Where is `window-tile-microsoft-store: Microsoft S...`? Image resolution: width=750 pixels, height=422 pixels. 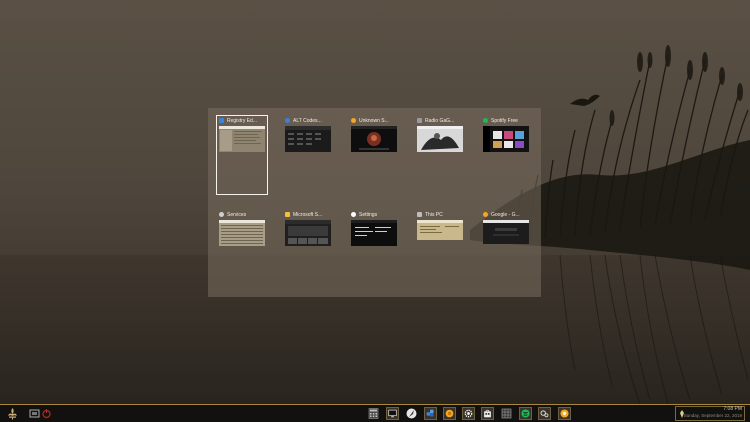
window-tile-microsoft-store: Microsoft S... is located at coordinates (308, 235).